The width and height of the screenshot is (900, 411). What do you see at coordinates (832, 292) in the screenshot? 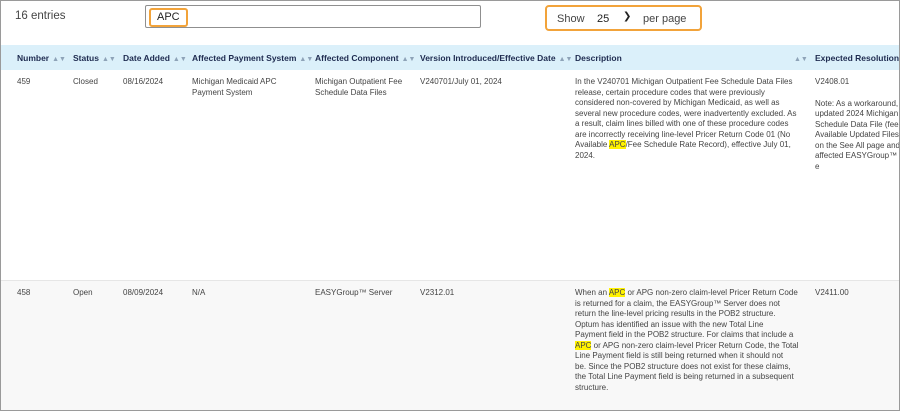
I see `cell-resolution: V2411.00` at bounding box center [832, 292].